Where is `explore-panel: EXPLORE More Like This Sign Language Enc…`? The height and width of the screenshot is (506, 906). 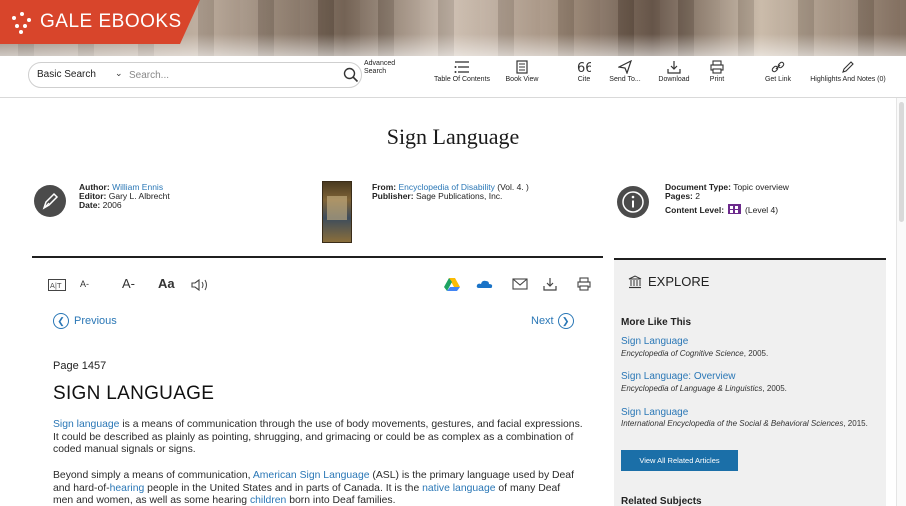 explore-panel: EXPLORE More Like This Sign Language Enc… is located at coordinates (750, 382).